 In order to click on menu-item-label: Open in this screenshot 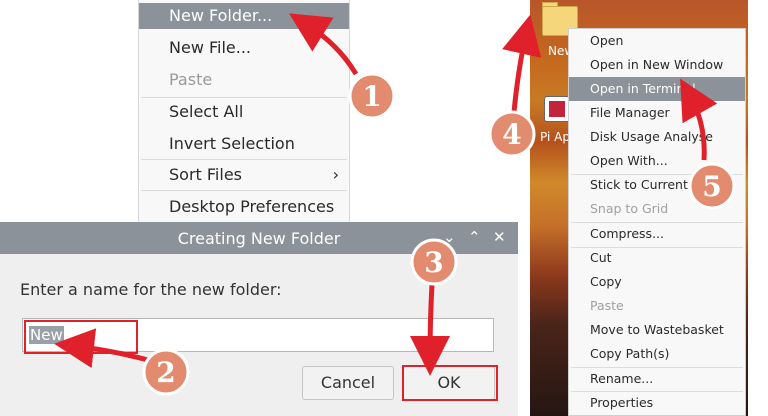, I will do `click(607, 40)`.